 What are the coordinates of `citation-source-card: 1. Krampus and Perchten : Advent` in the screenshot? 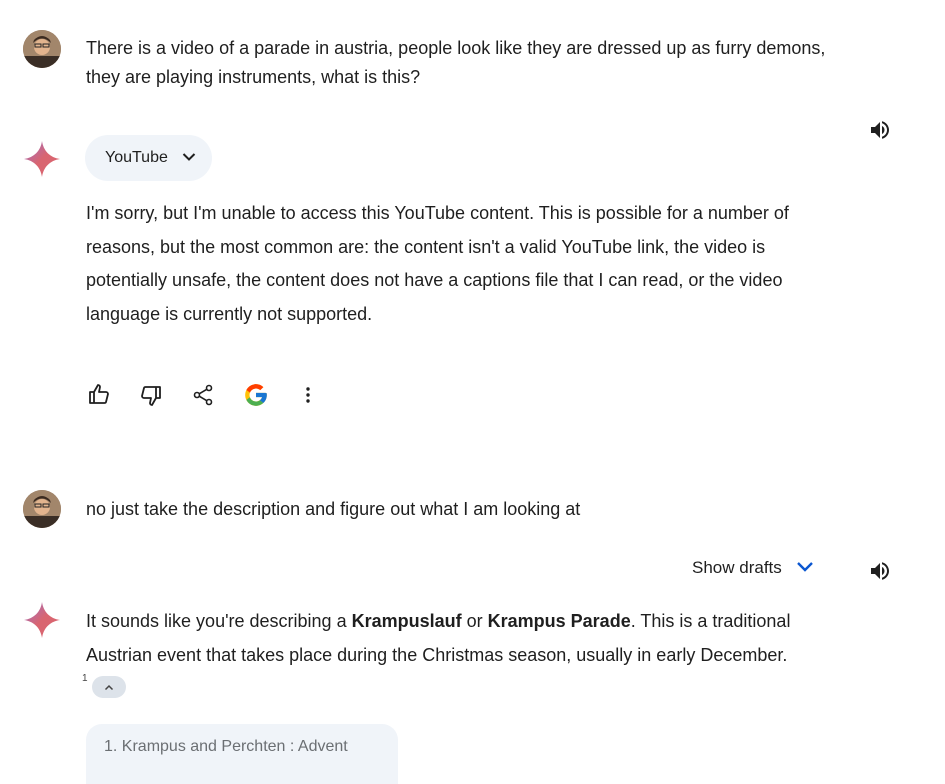 It's located at (242, 754).